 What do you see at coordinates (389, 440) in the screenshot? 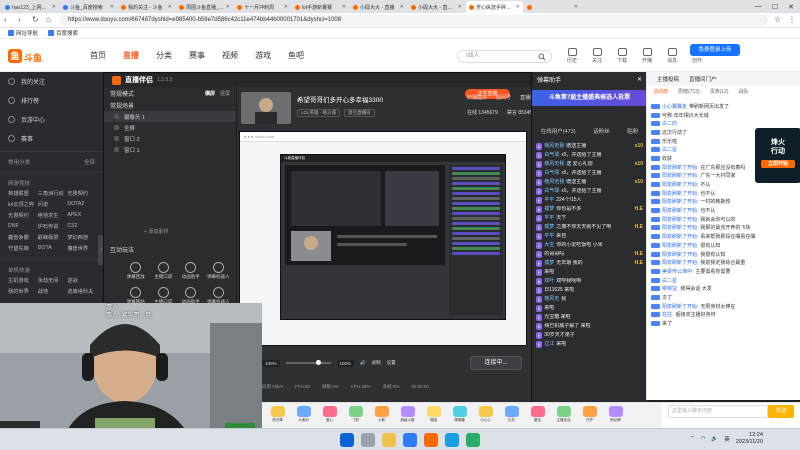
I see `file-explorer-icon` at bounding box center [389, 440].